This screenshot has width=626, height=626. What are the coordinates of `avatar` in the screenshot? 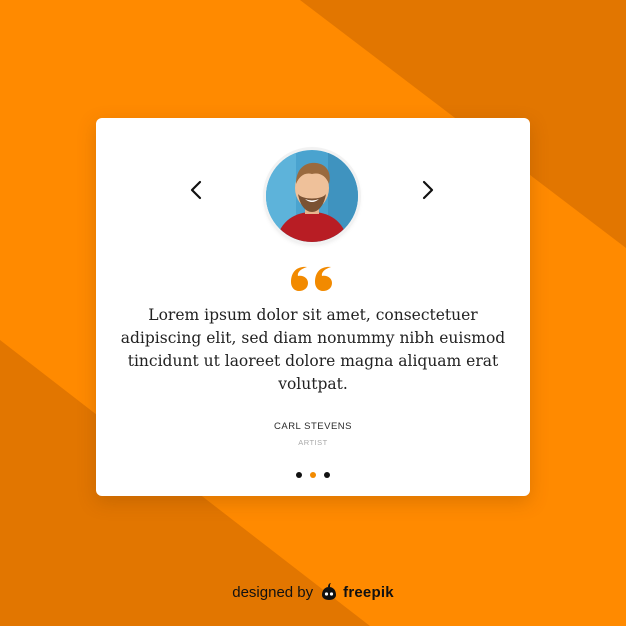 It's located at (312, 196).